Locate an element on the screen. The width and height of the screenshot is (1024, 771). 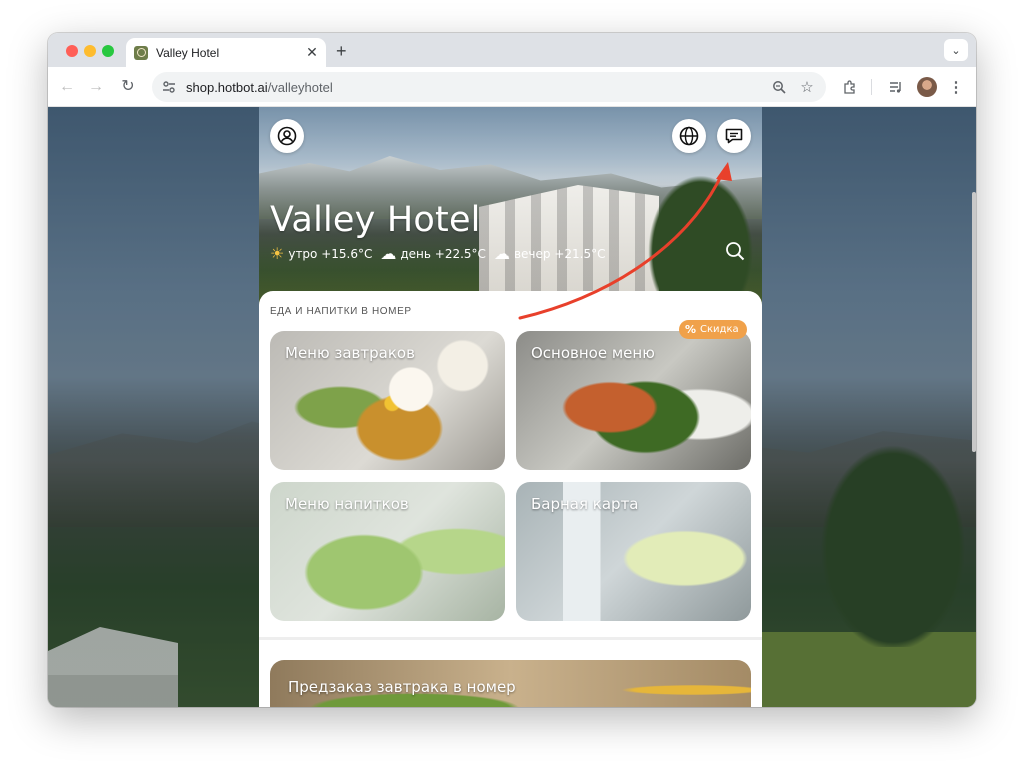
tab-close-button: ✕ is located at coordinates (312, 52).